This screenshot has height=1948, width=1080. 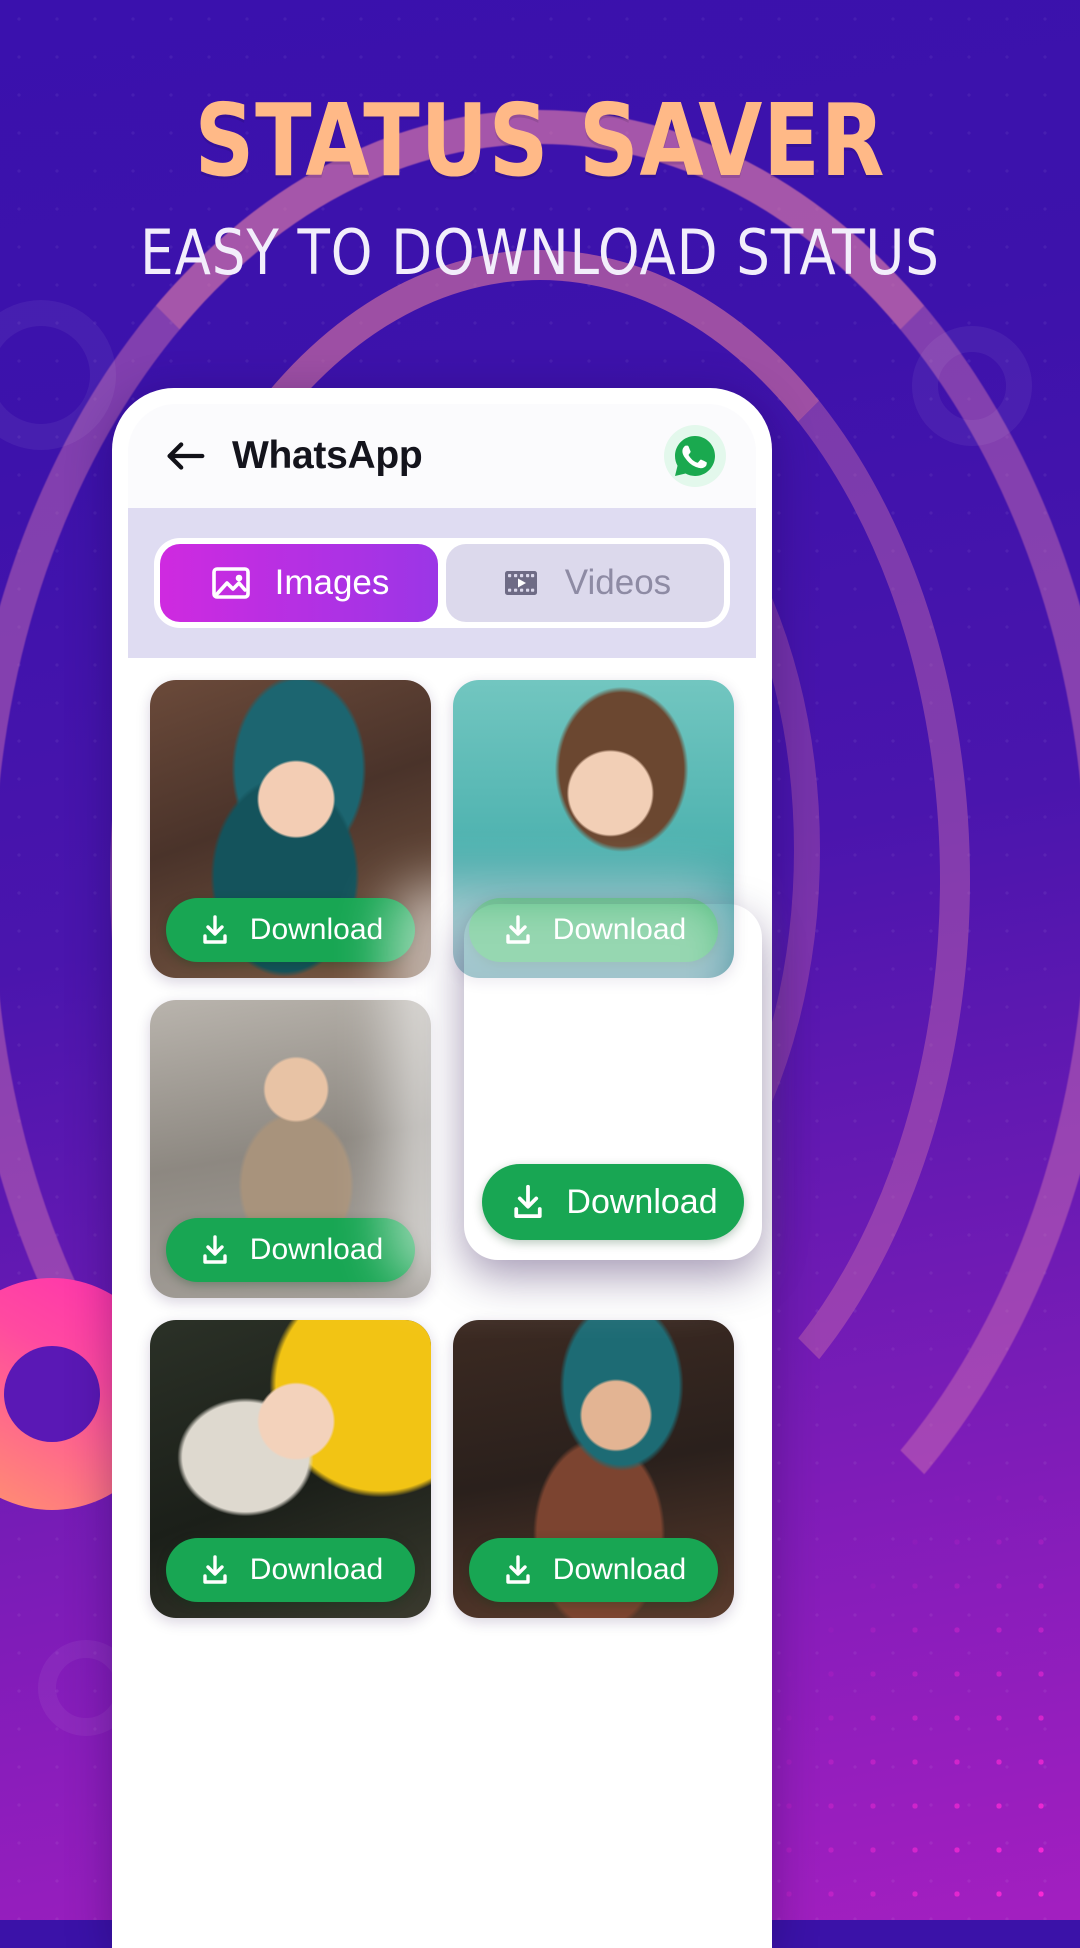 What do you see at coordinates (540, 252) in the screenshot?
I see `promo-subtitle: EASY TO DOWNLOAD STATUS` at bounding box center [540, 252].